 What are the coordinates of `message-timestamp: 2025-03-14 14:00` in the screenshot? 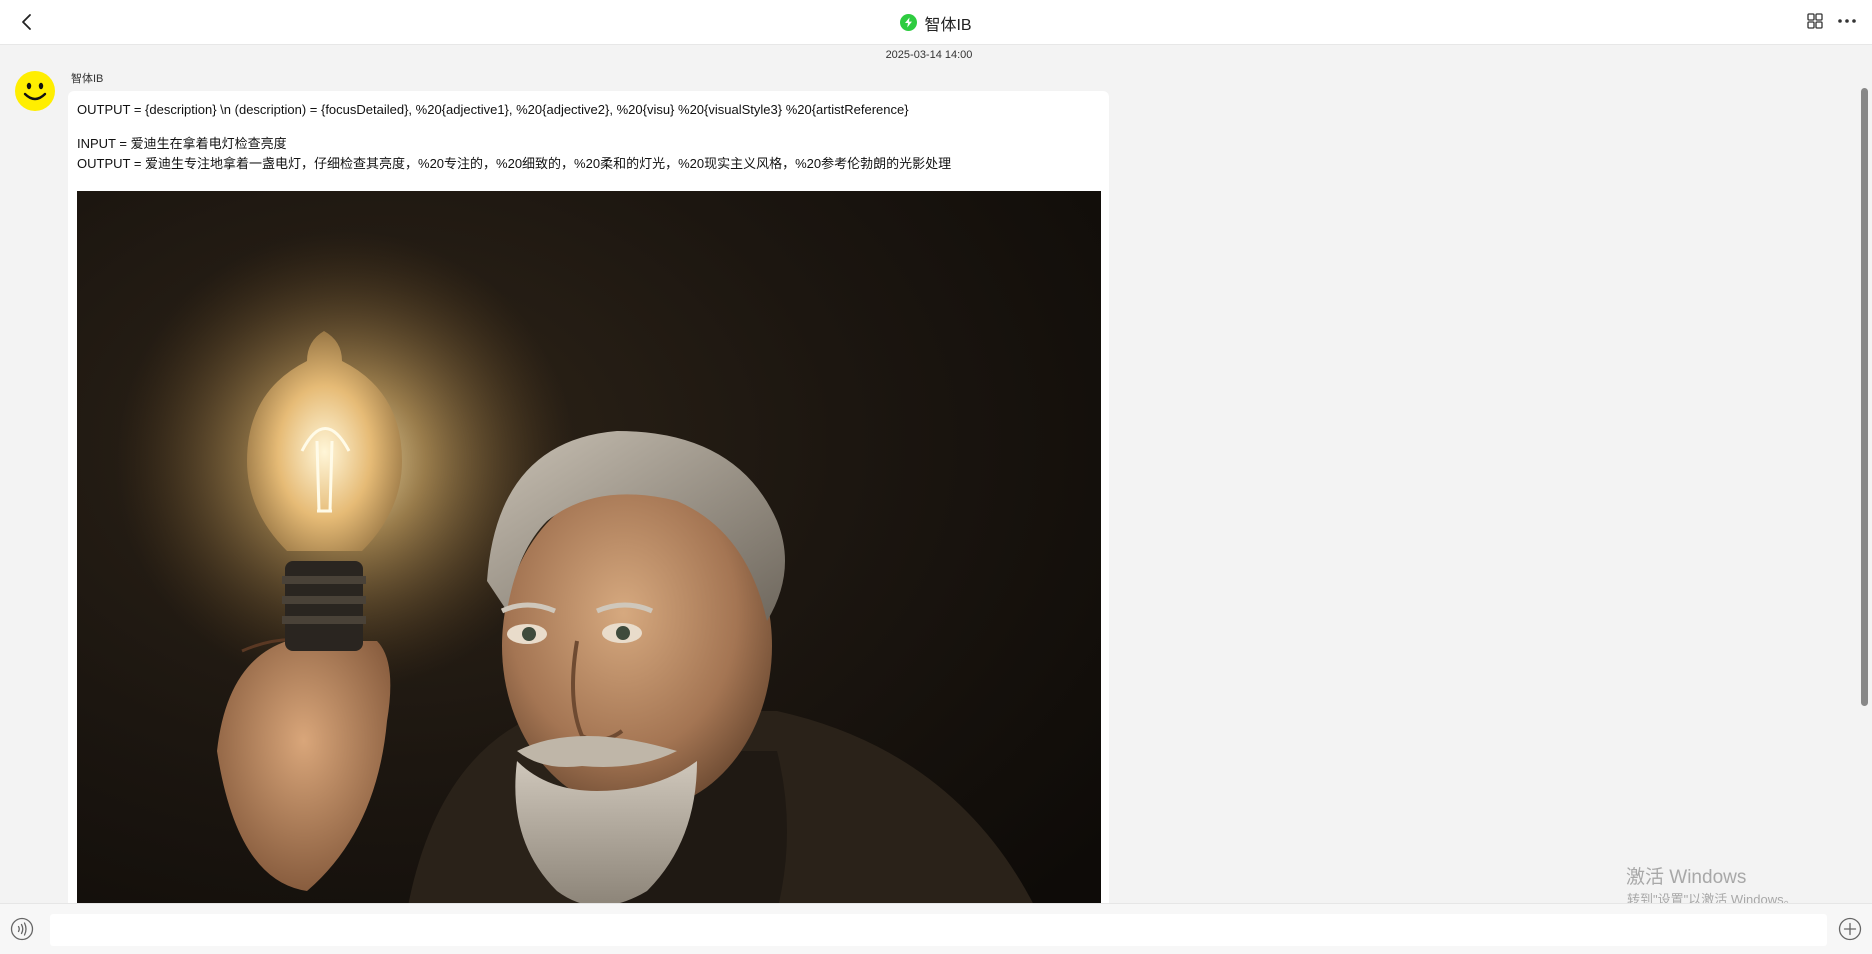 It's located at (929, 55).